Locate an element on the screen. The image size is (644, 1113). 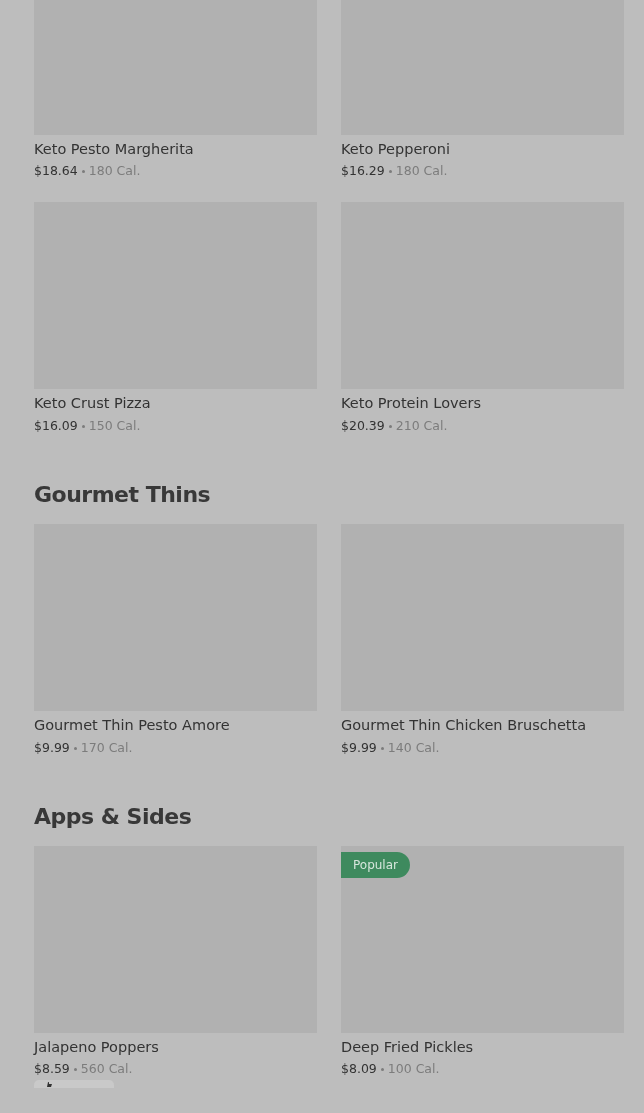
item-price: $18.64 is located at coordinates (56, 171).